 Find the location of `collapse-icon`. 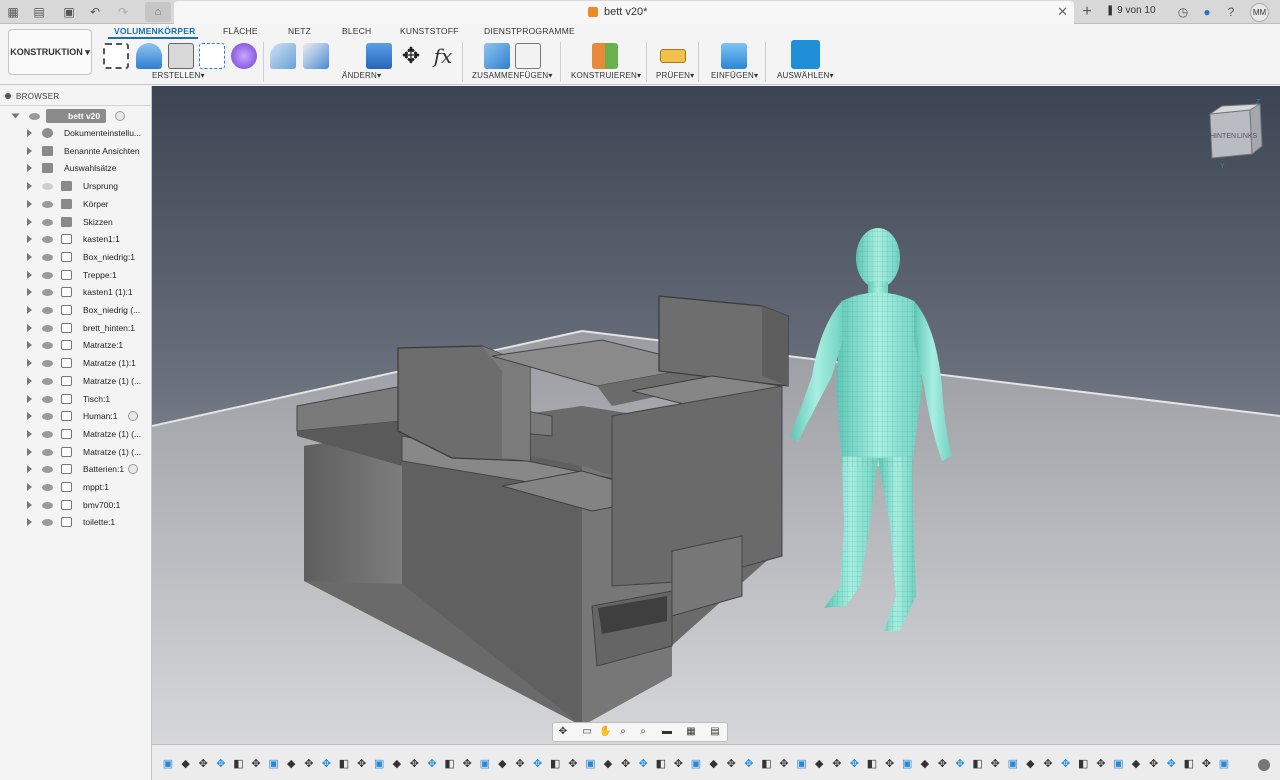

collapse-icon is located at coordinates (8, 96).